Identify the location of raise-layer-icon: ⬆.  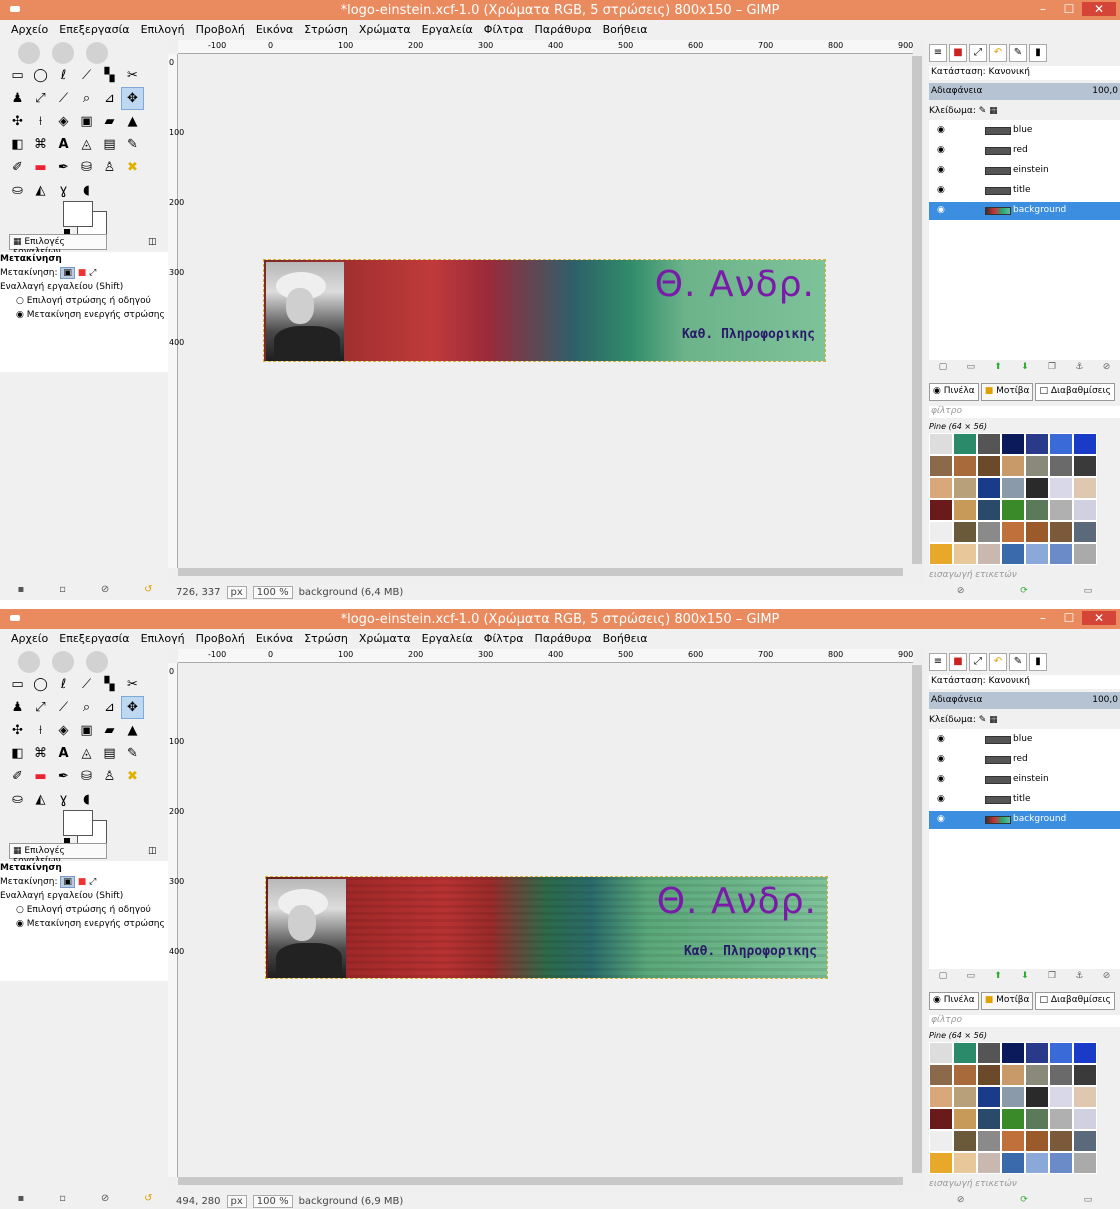
(998, 977).